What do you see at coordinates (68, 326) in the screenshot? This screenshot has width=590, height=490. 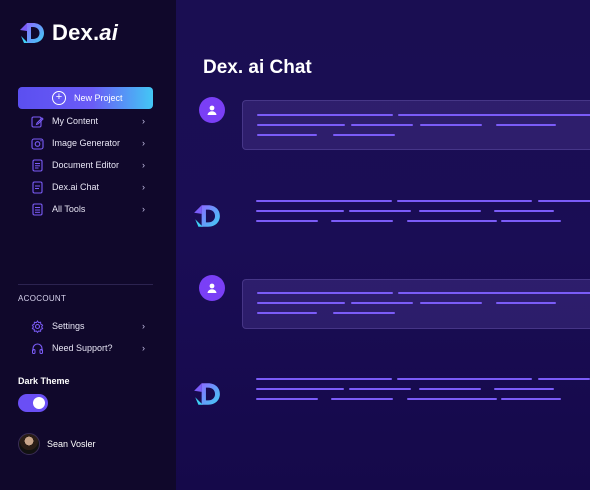 I see `nav-label: Settings` at bounding box center [68, 326].